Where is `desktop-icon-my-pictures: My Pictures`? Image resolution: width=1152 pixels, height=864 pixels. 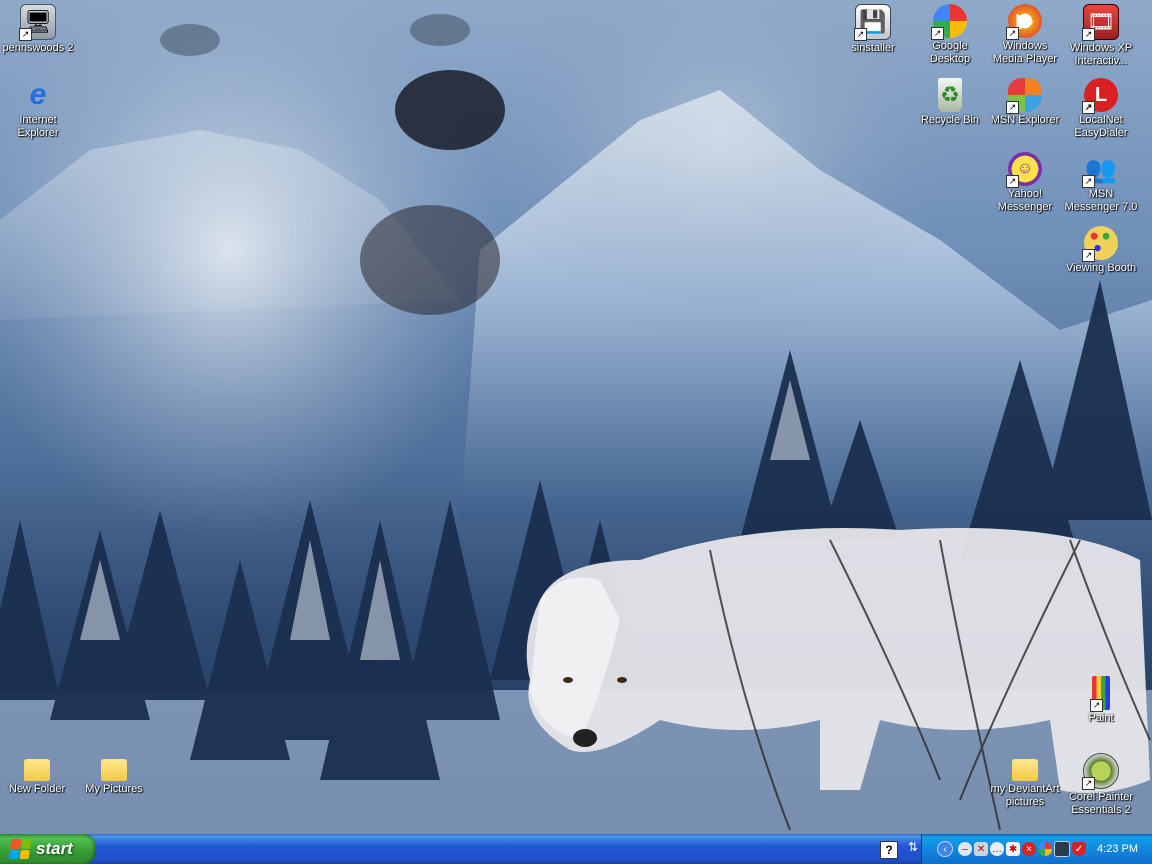 desktop-icon-my-pictures: My Pictures is located at coordinates (114, 774).